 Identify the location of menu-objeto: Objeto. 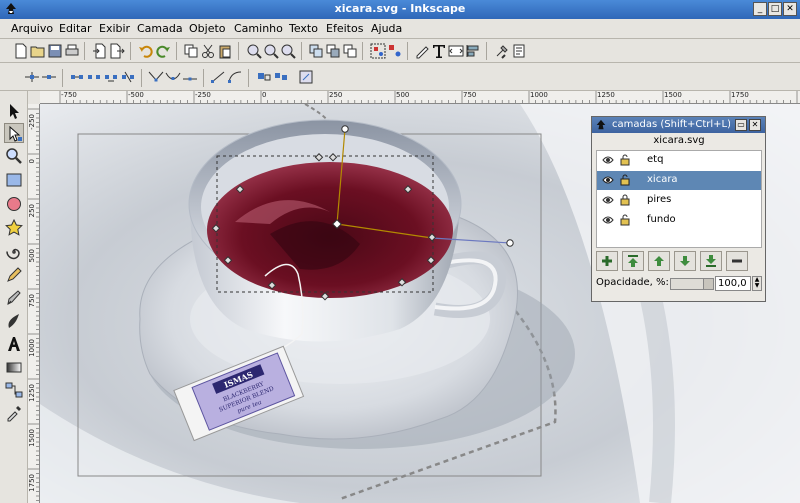
(207, 28).